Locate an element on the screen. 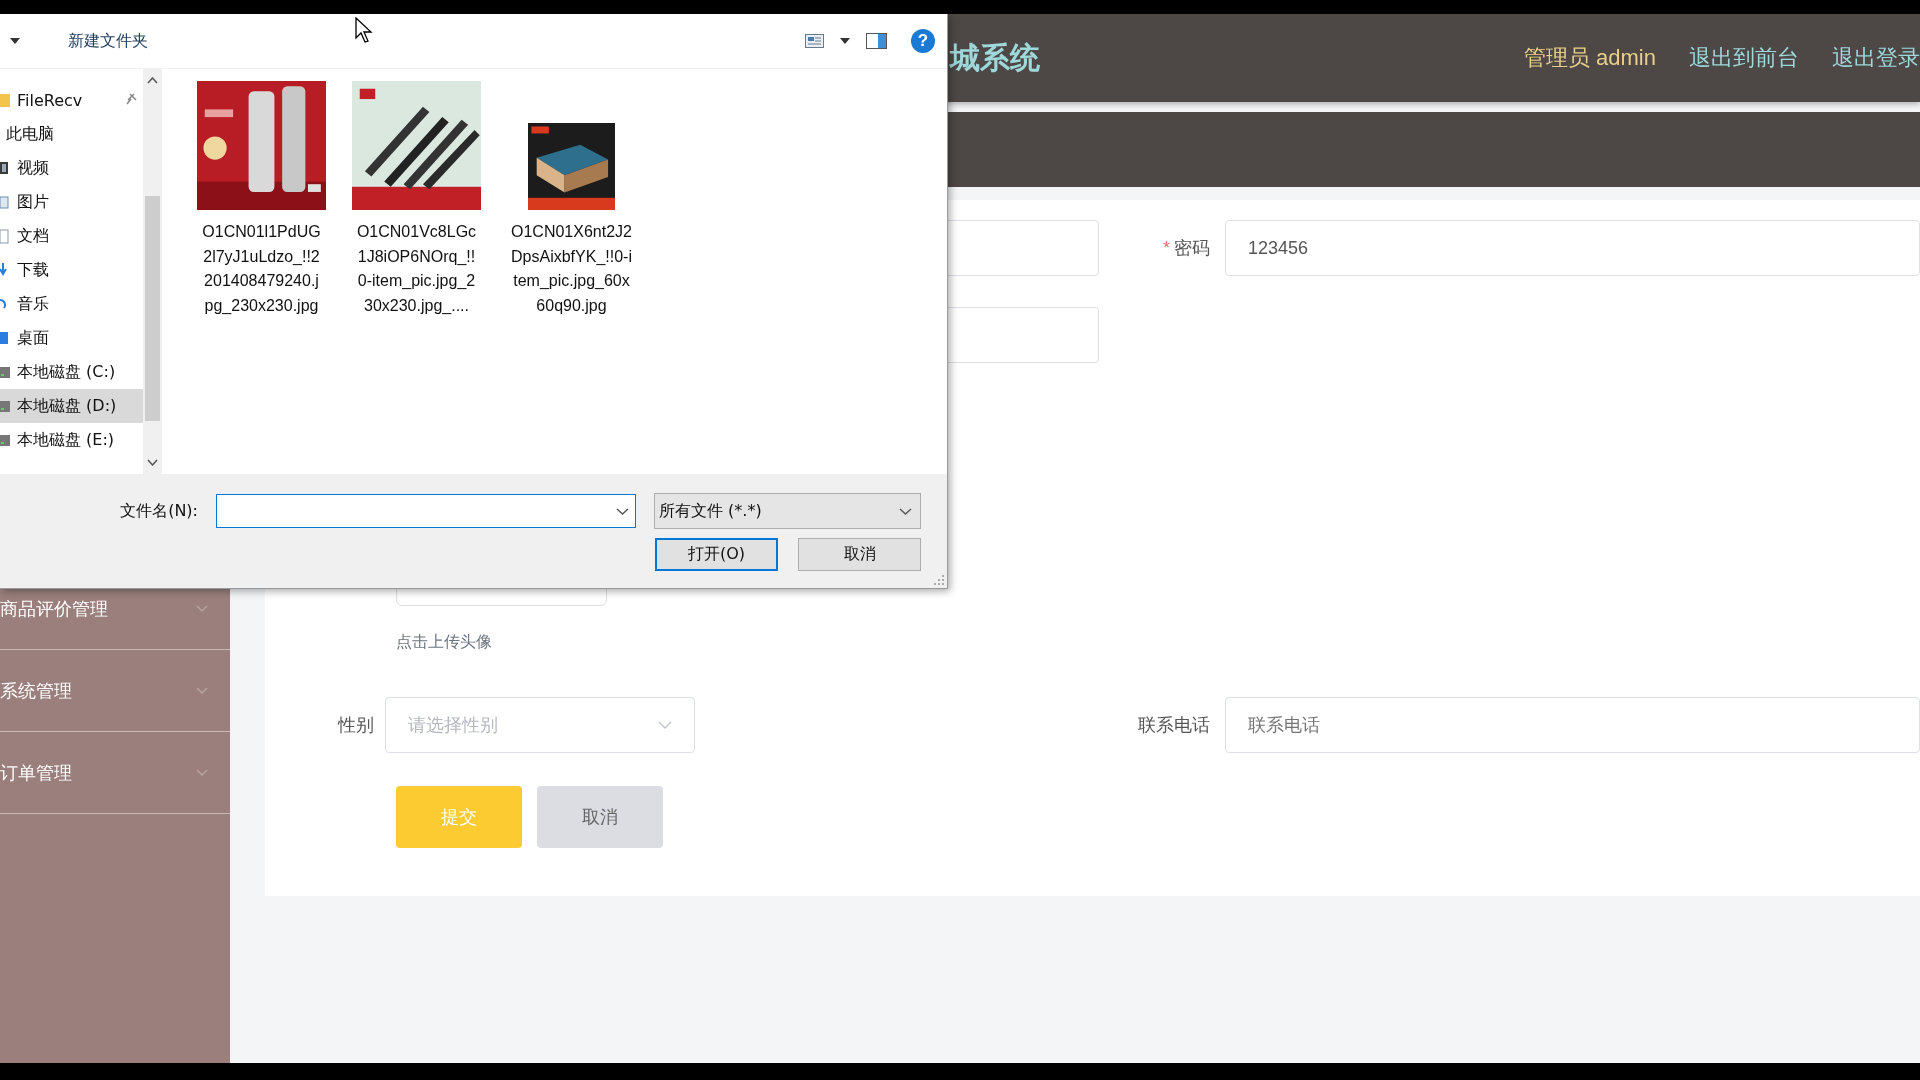  nav-item-label: 桌面 is located at coordinates (33, 338).